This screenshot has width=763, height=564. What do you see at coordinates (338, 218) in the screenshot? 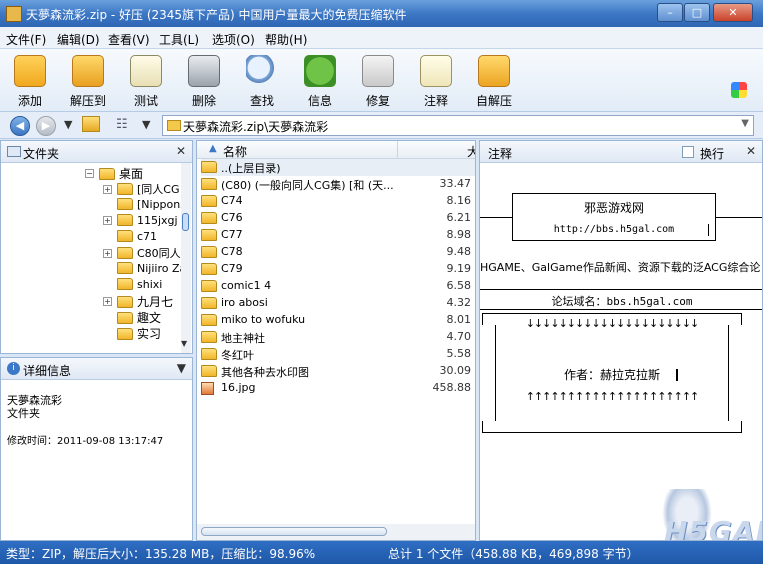
I see `list-item: C76 6.21` at bounding box center [338, 218].